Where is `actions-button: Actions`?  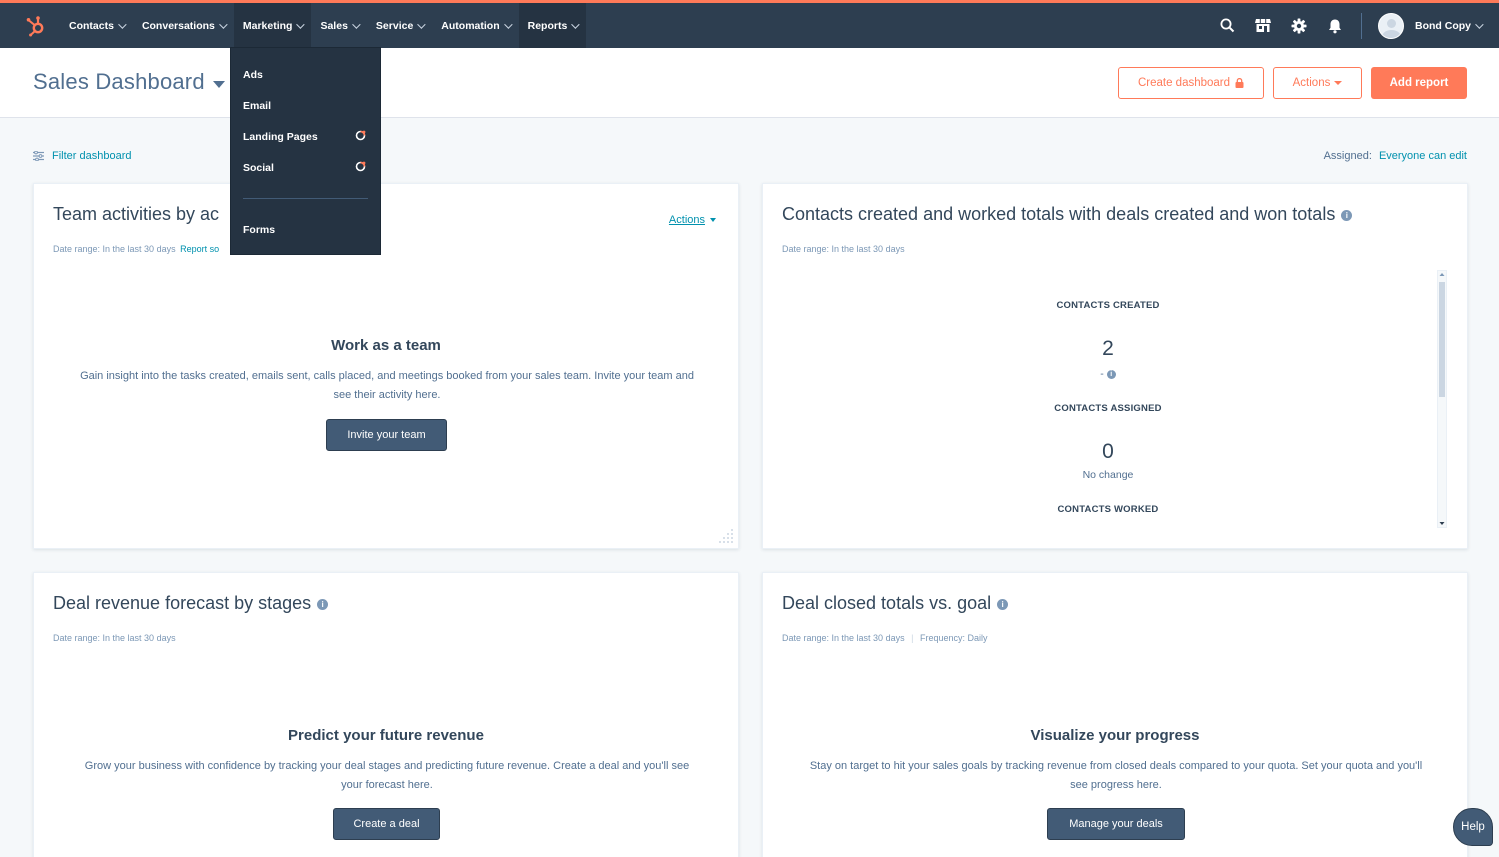
actions-button: Actions is located at coordinates (1317, 83).